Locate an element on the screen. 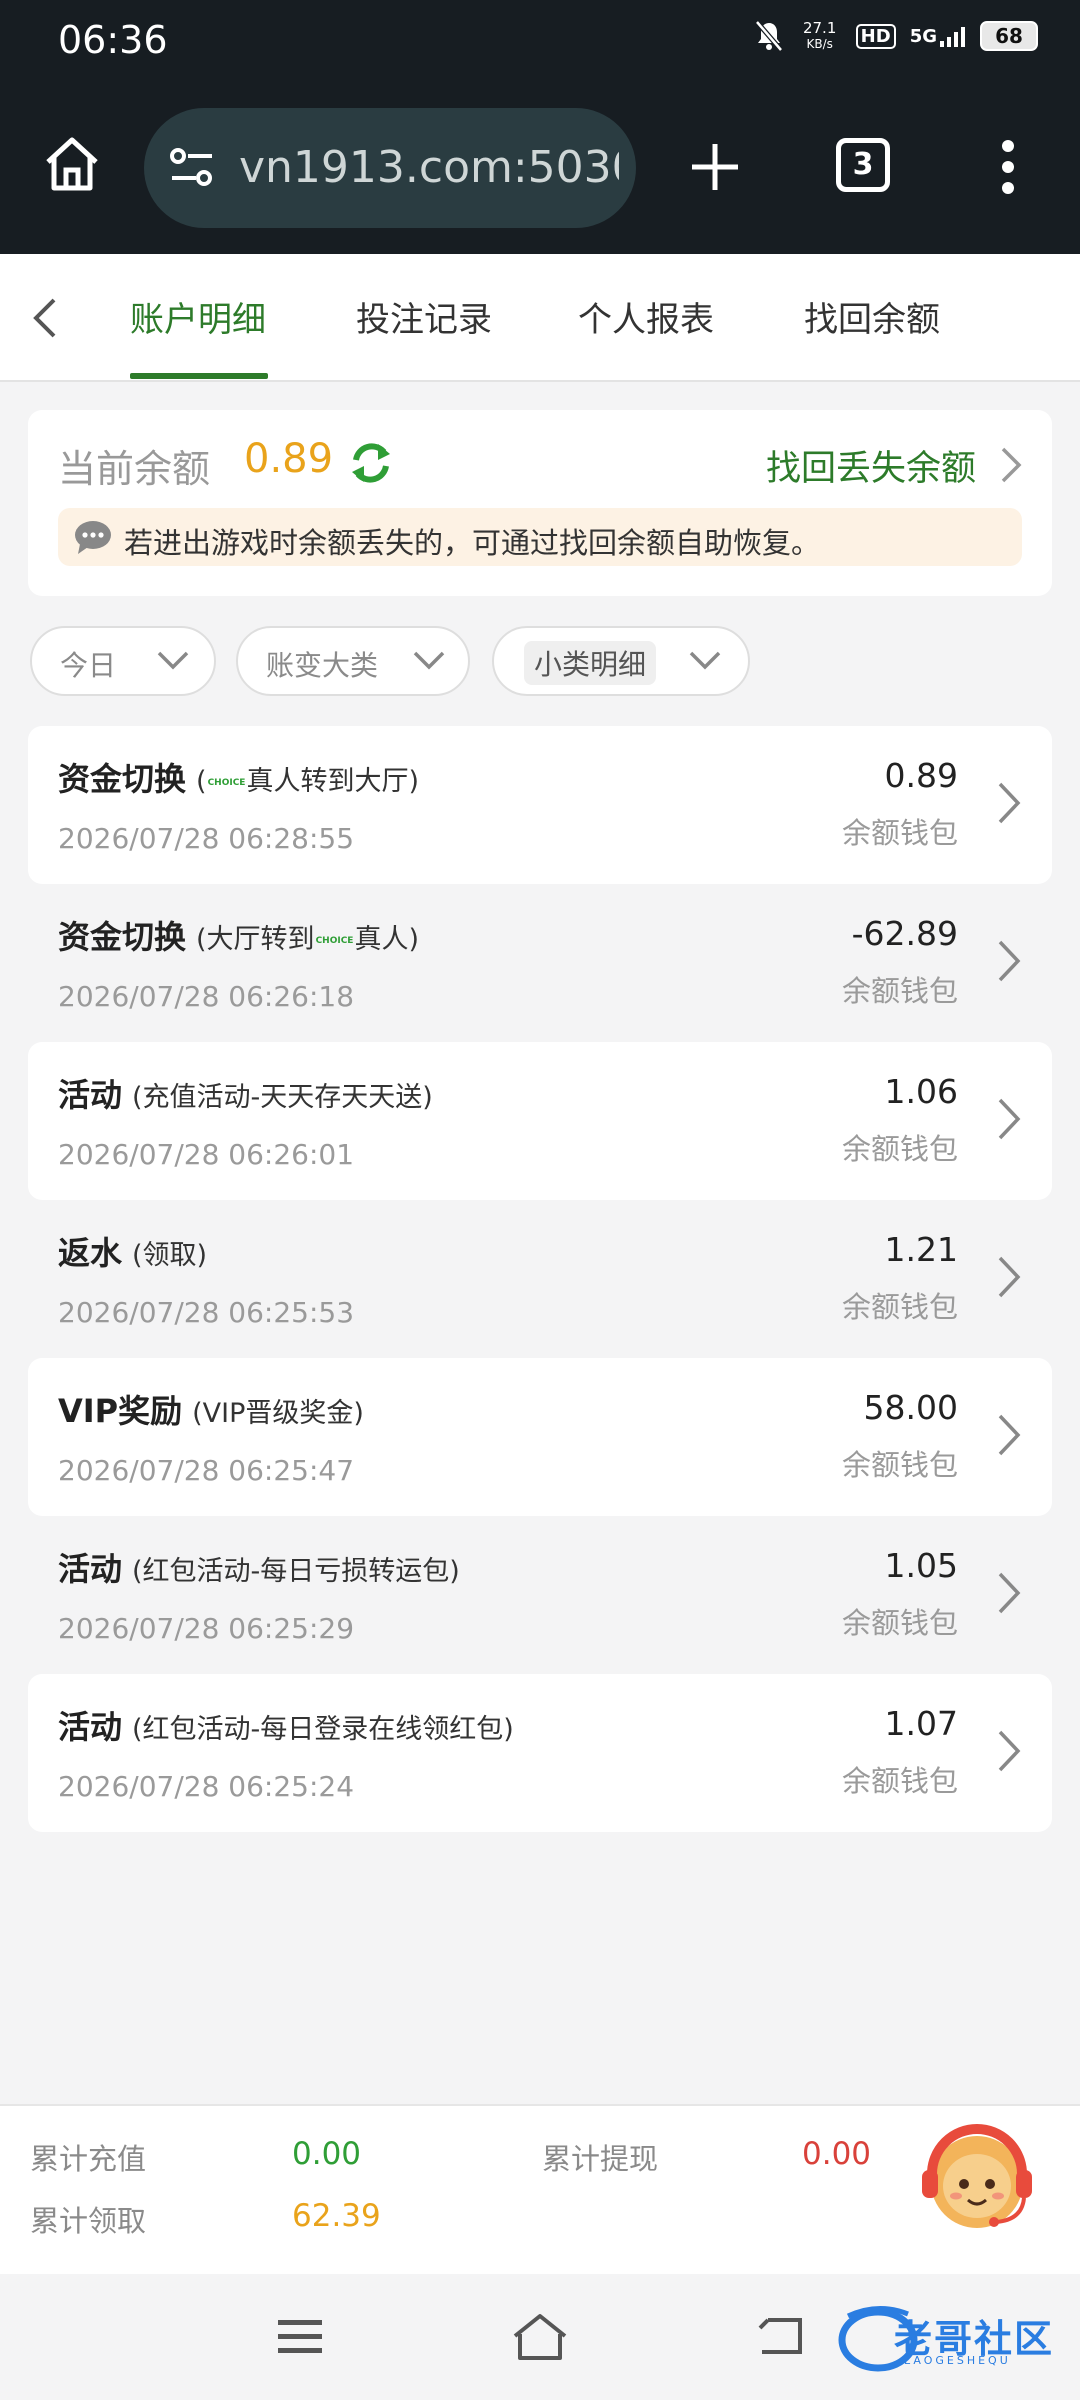 This screenshot has width=1080, height=2400. transaction-subtype: (充值活动-天天存天天送) is located at coordinates (282, 1097).